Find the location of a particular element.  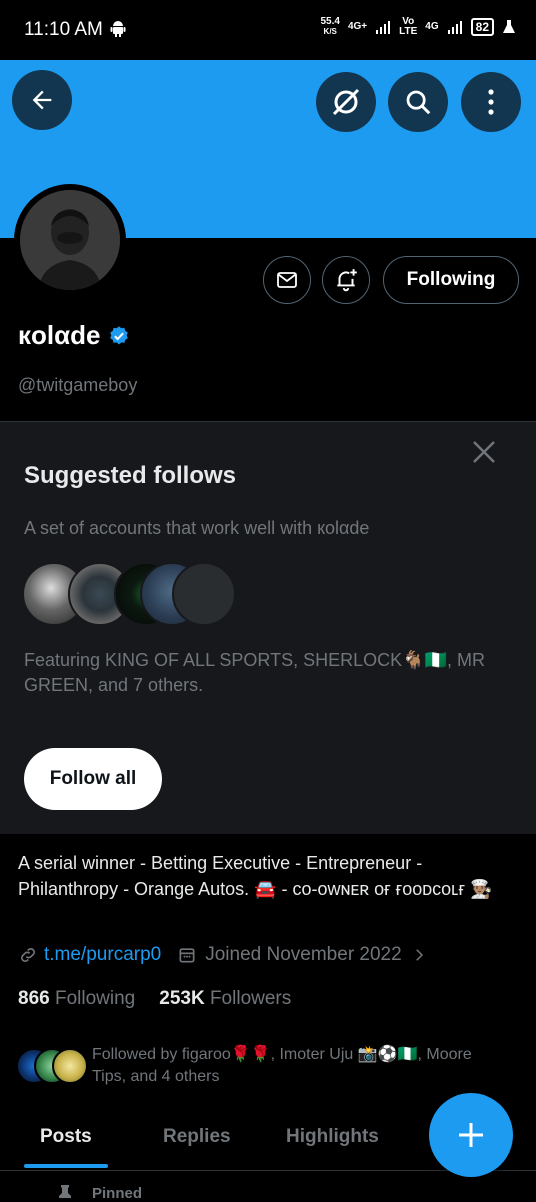

android-icon is located at coordinates (118, 29).